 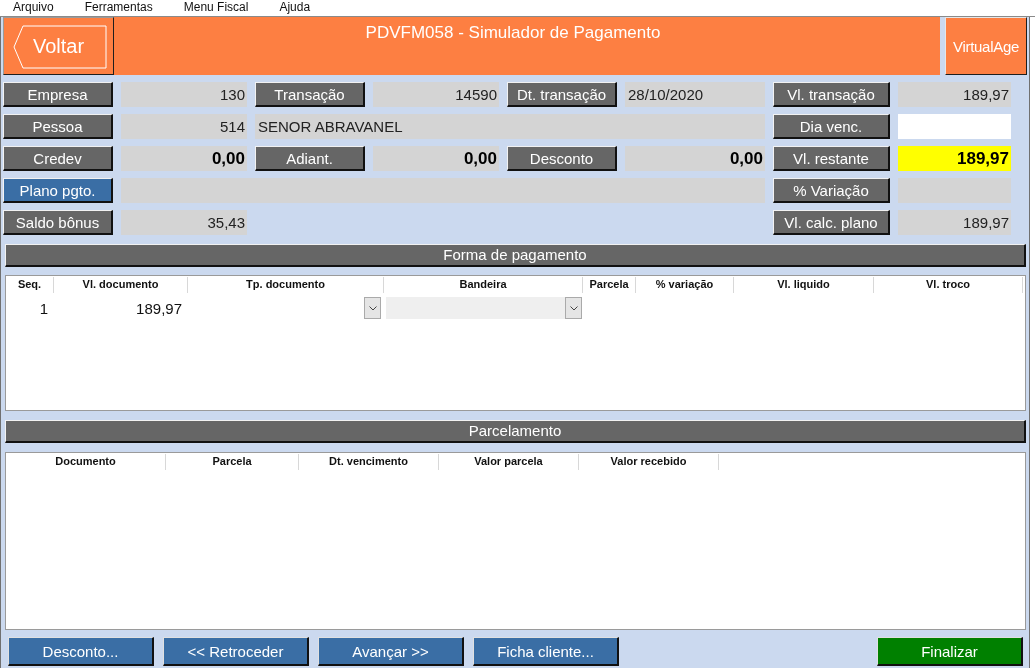 I want to click on action-button: Avançar >>, so click(x=391, y=651).